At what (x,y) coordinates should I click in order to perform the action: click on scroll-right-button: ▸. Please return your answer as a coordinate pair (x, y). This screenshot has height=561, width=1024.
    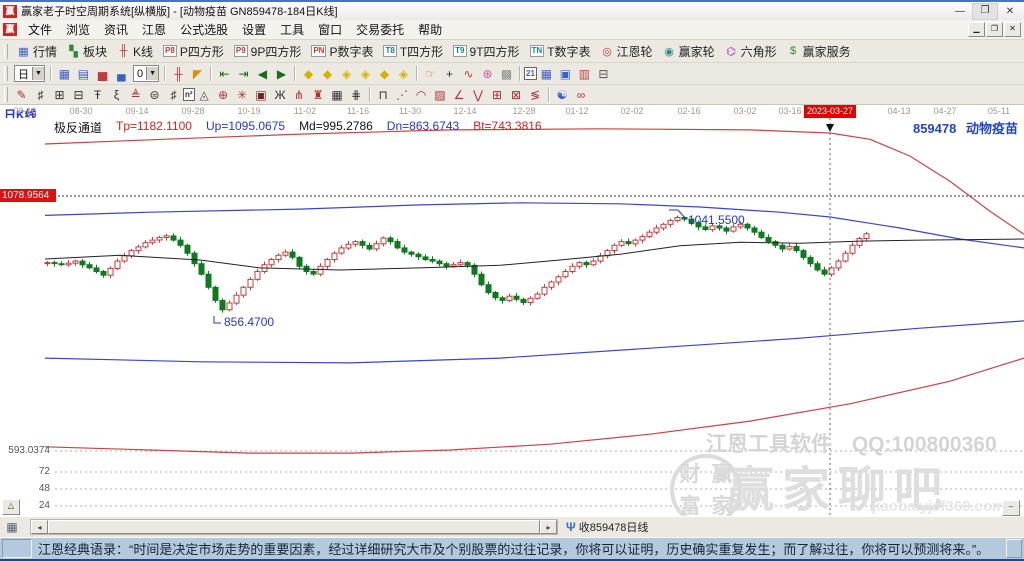
    Looking at the image, I should click on (548, 527).